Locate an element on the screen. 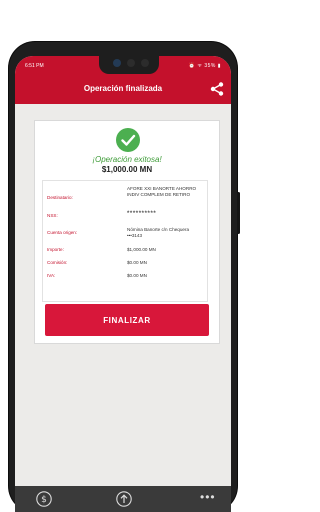 This screenshot has width=320, height=512. detail-label: Destinatario: is located at coordinates (60, 197).